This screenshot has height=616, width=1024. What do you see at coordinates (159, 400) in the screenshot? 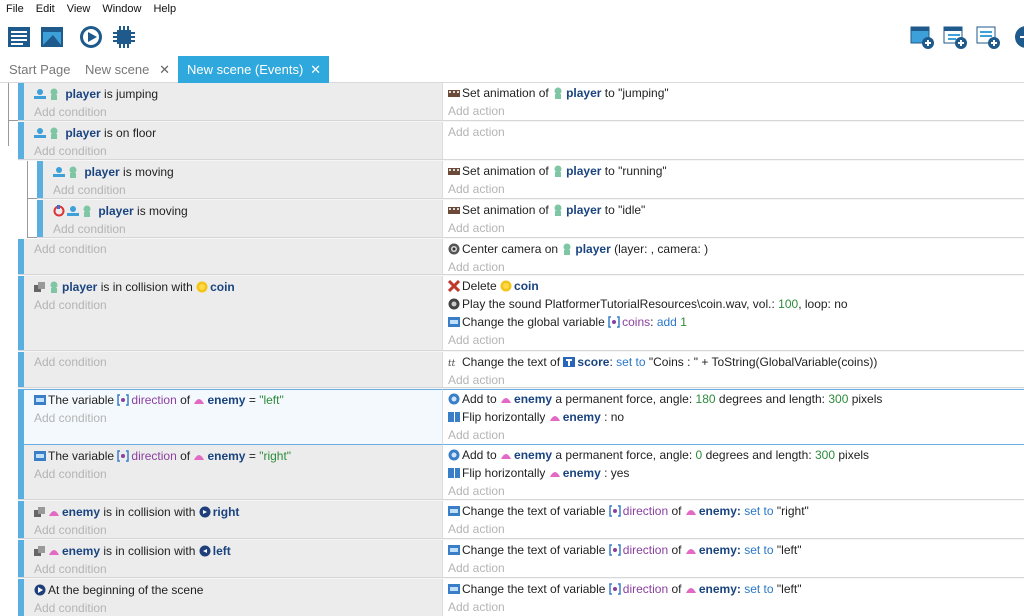
I see `condition: The variable direction of enemy = "left"` at bounding box center [159, 400].